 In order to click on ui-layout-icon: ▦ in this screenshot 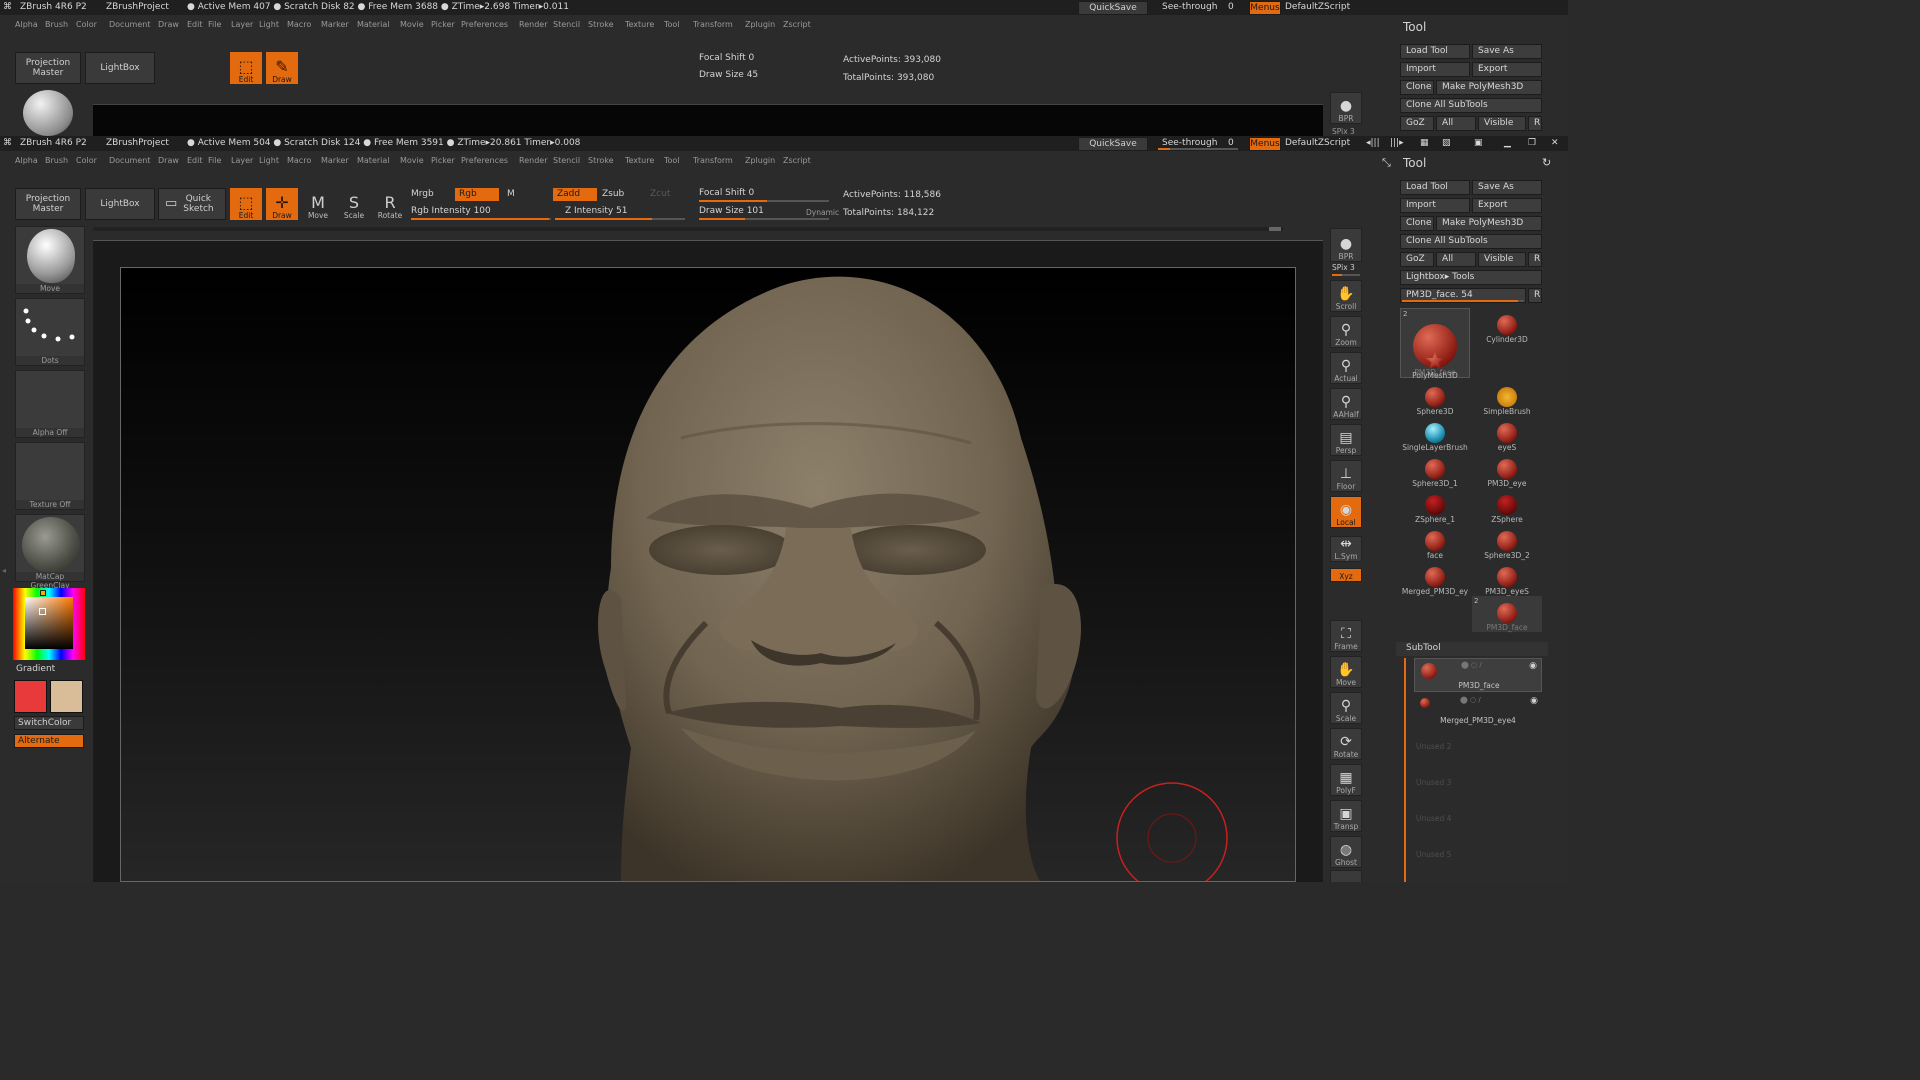, I will do `click(1424, 143)`.